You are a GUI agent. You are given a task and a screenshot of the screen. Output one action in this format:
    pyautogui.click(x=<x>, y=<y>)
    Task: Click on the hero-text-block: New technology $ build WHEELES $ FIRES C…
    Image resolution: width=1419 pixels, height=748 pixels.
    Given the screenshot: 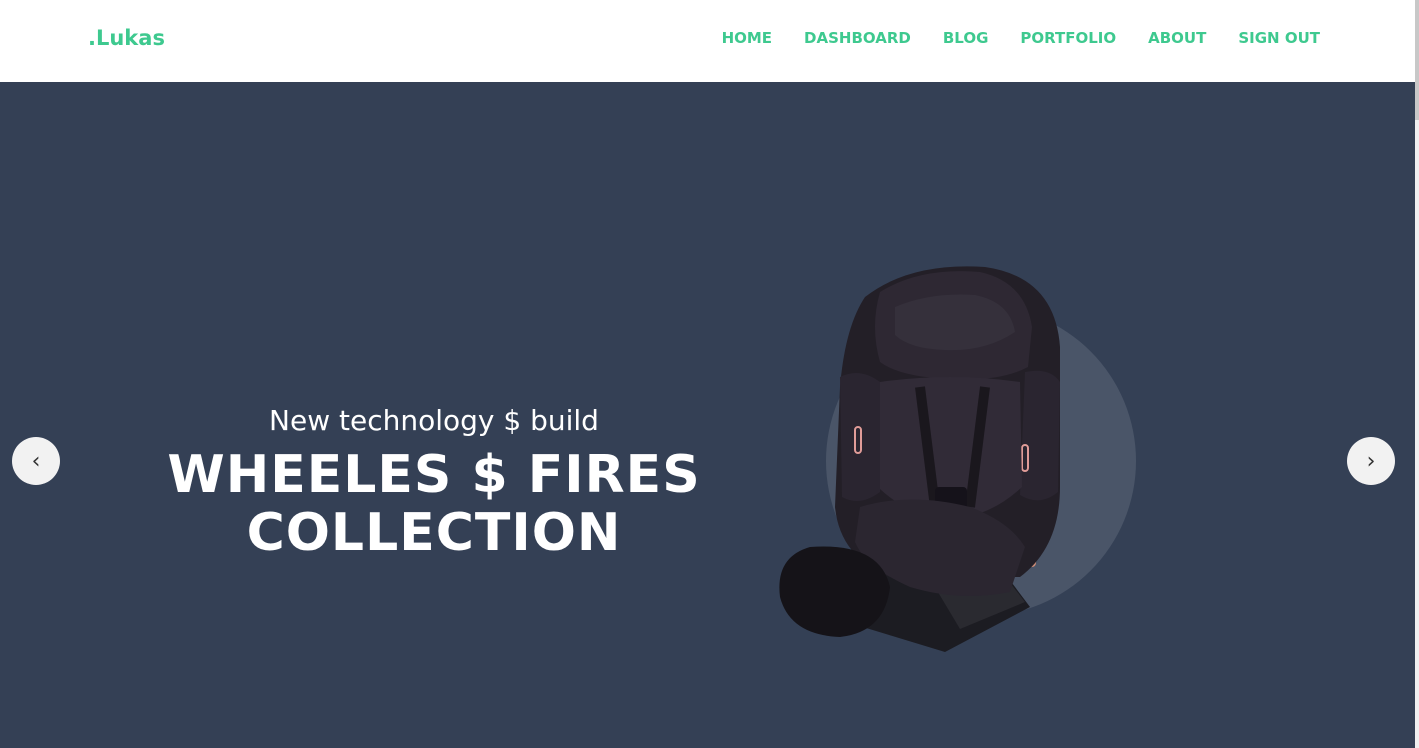 What is the action you would take?
    pyautogui.click(x=434, y=483)
    